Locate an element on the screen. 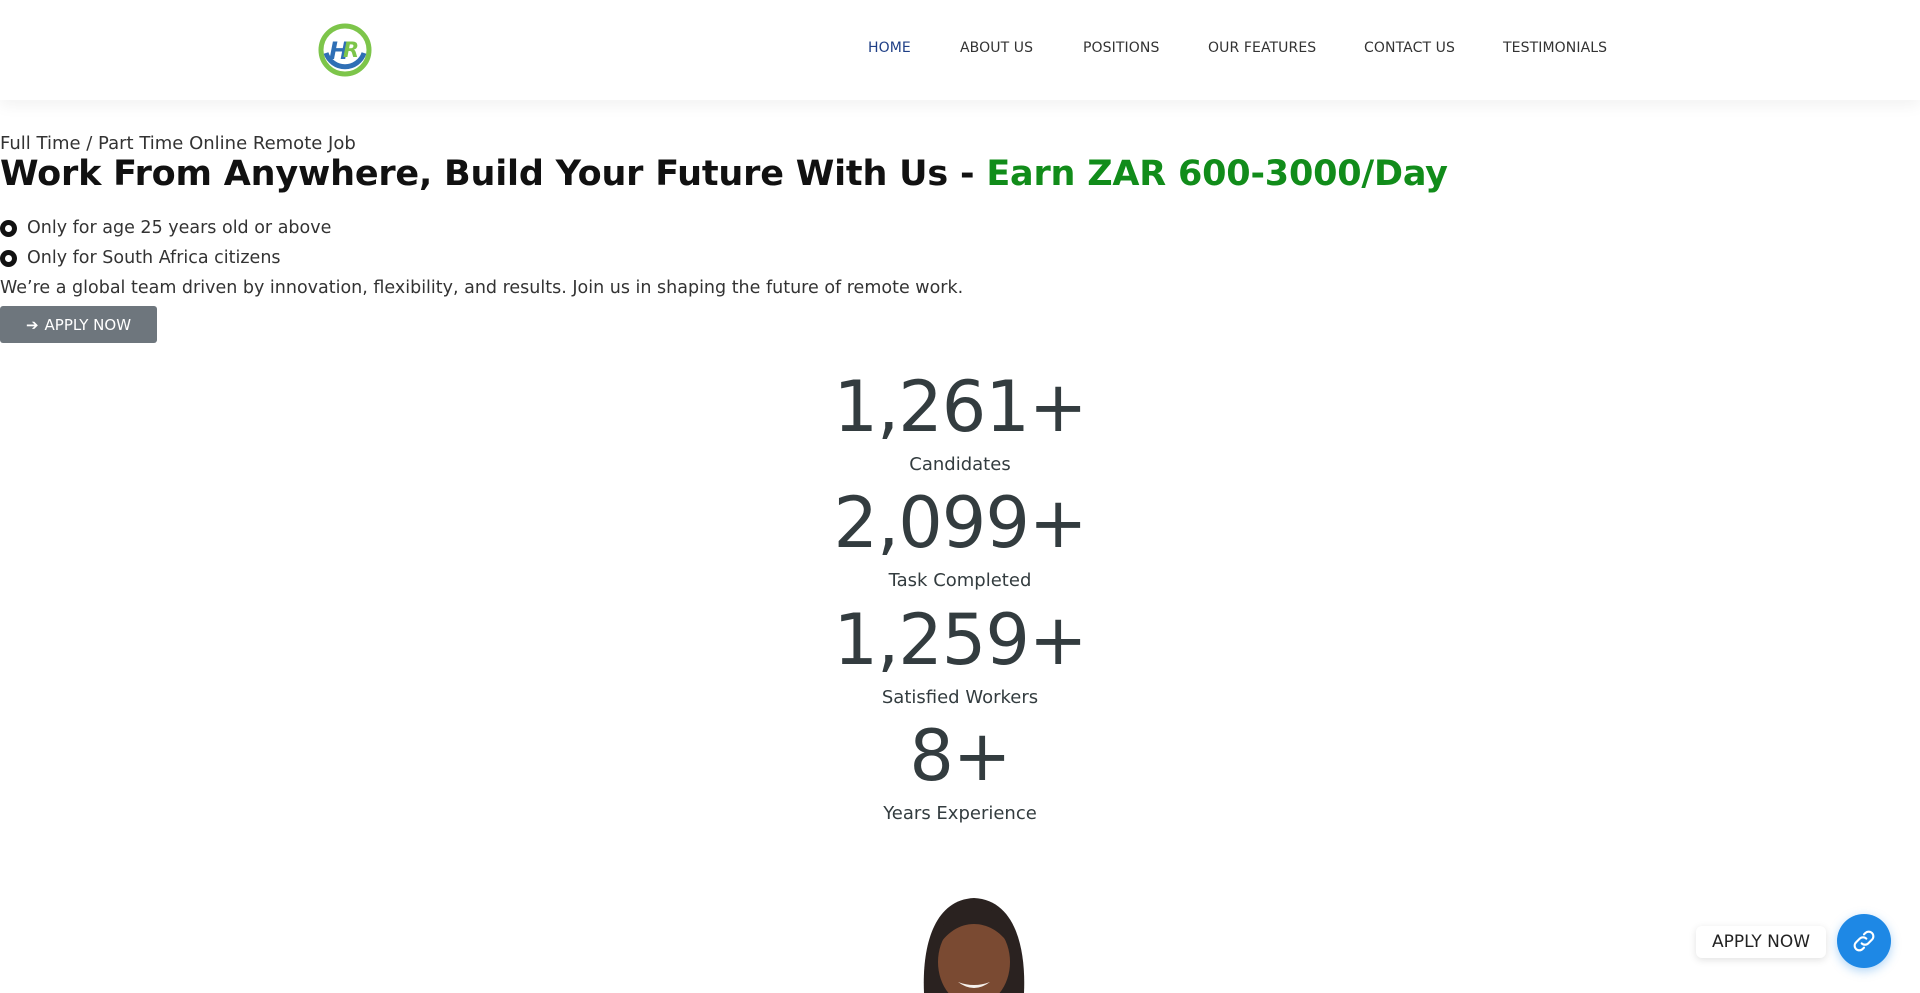 Image resolution: width=1920 pixels, height=993 pixels. stat-value-tasks: 2,099+ is located at coordinates (960, 523).